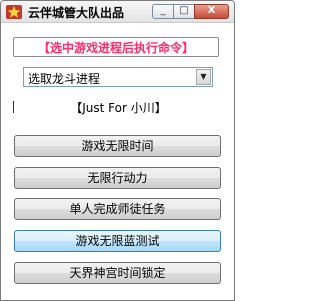 The width and height of the screenshot is (320, 301). What do you see at coordinates (211, 11) in the screenshot?
I see `close-button: X` at bounding box center [211, 11].